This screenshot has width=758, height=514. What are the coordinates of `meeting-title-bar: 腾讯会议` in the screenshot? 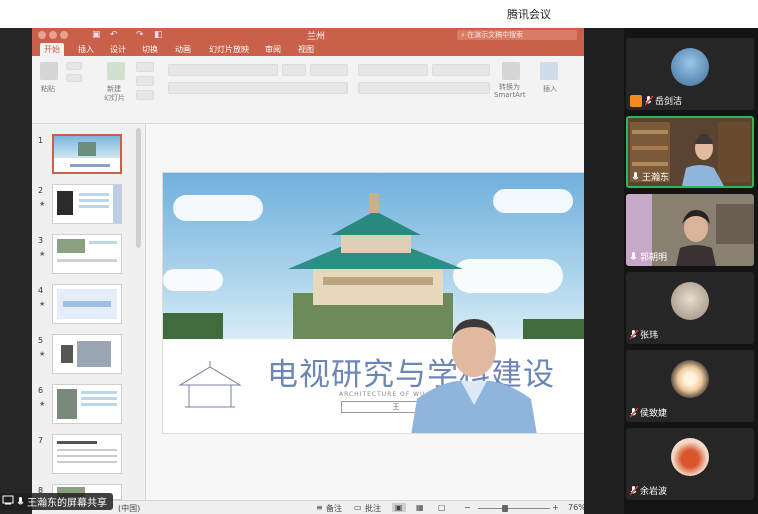 It's located at (379, 14).